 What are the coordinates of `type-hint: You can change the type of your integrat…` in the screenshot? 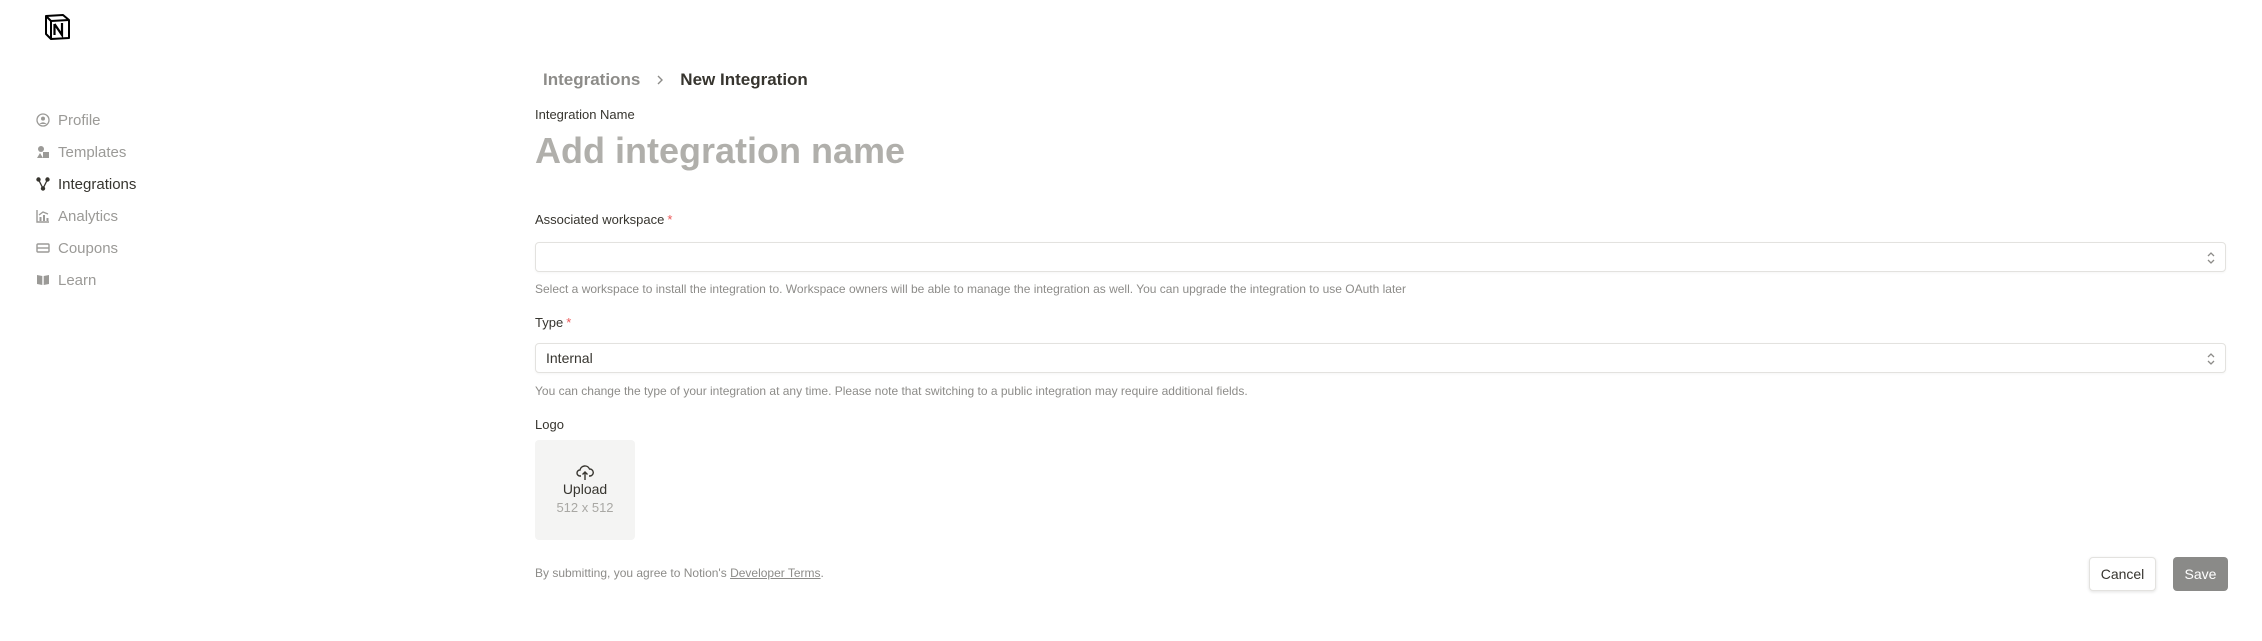 It's located at (891, 391).